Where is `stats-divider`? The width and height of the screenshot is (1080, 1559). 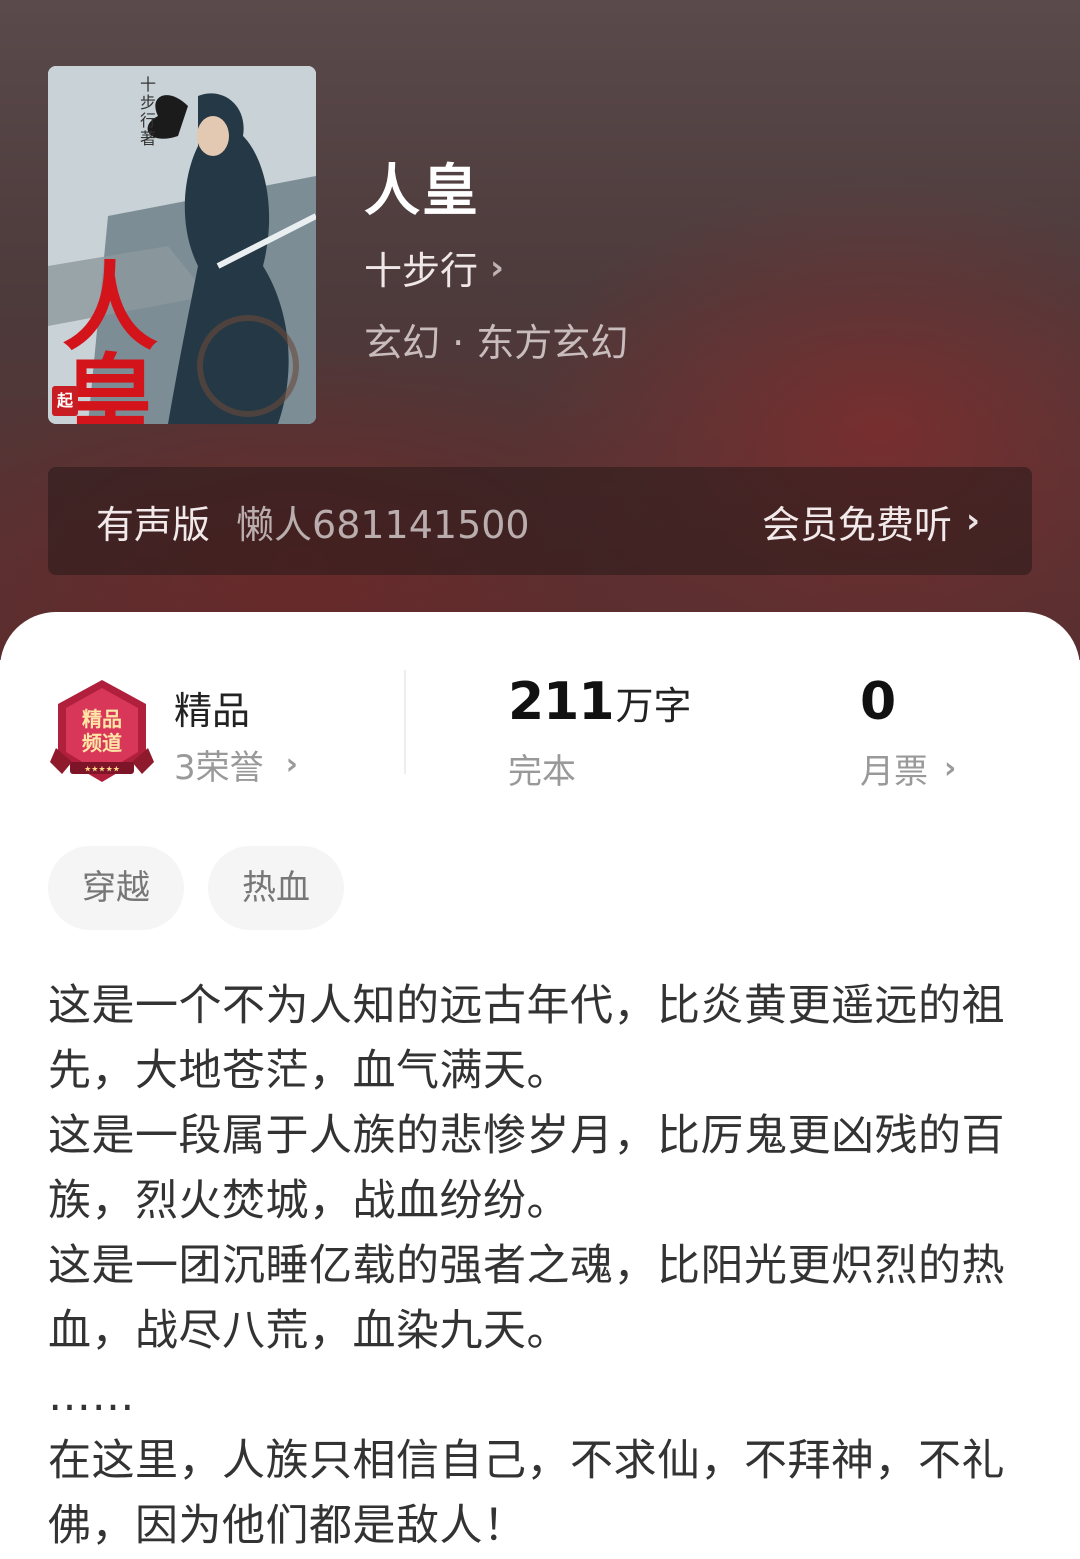
stats-divider is located at coordinates (405, 722).